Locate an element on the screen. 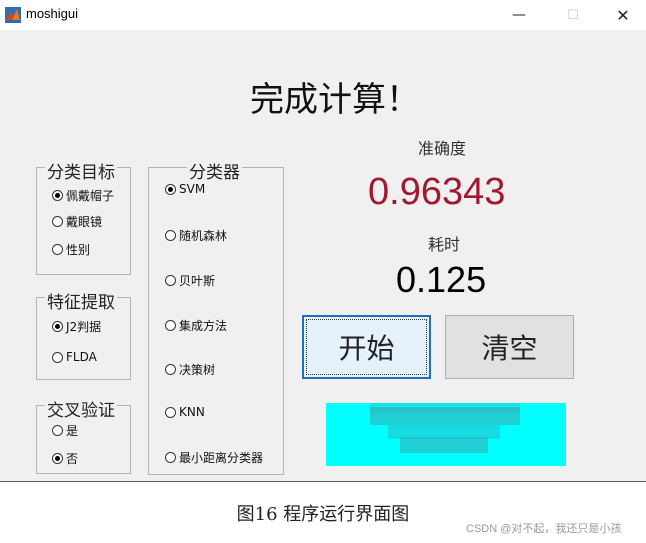  title-bar: moshigui — ☐ ✕ is located at coordinates (323, 15).